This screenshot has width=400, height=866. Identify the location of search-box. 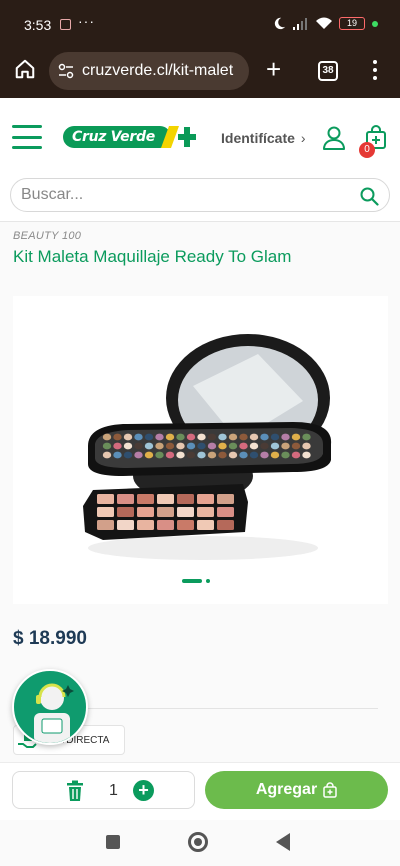
(200, 195).